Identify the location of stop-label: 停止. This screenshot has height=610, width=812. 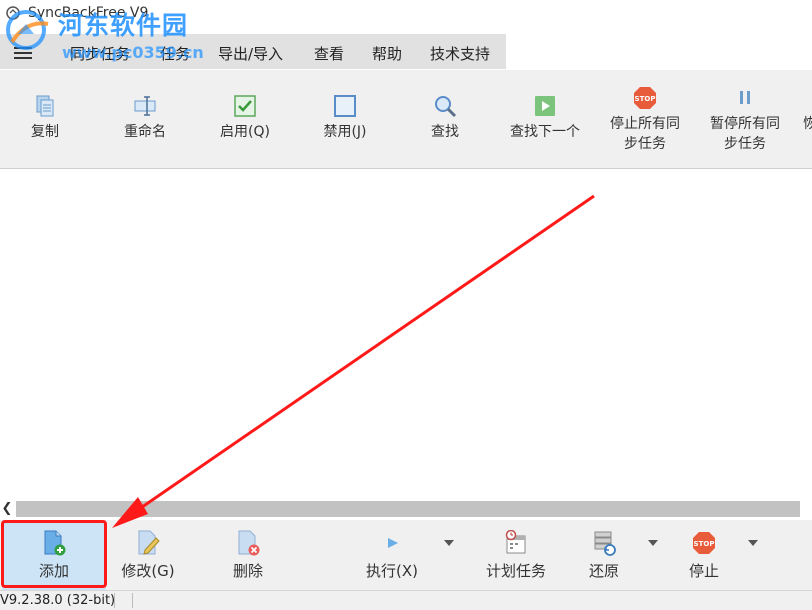
(703, 571).